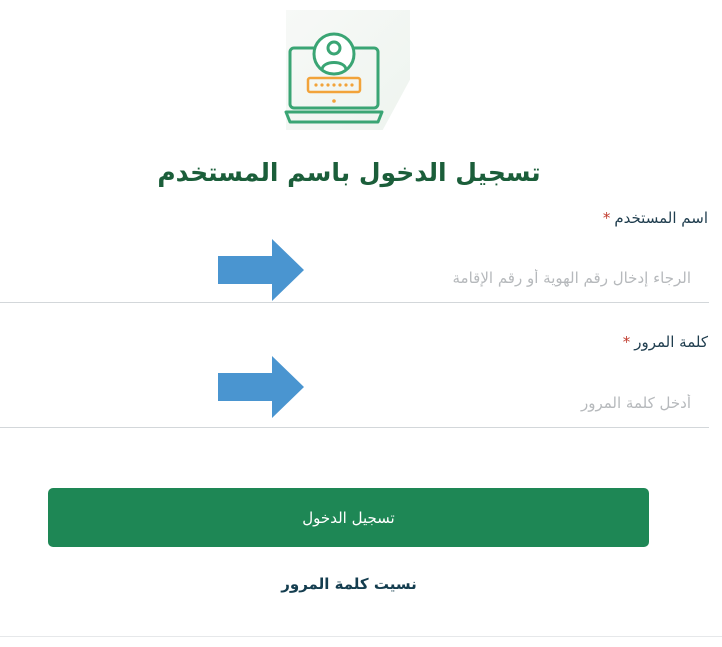 This screenshot has height=647, width=722. What do you see at coordinates (671, 342) in the screenshot?
I see `password-label-text: كلمة المرور` at bounding box center [671, 342].